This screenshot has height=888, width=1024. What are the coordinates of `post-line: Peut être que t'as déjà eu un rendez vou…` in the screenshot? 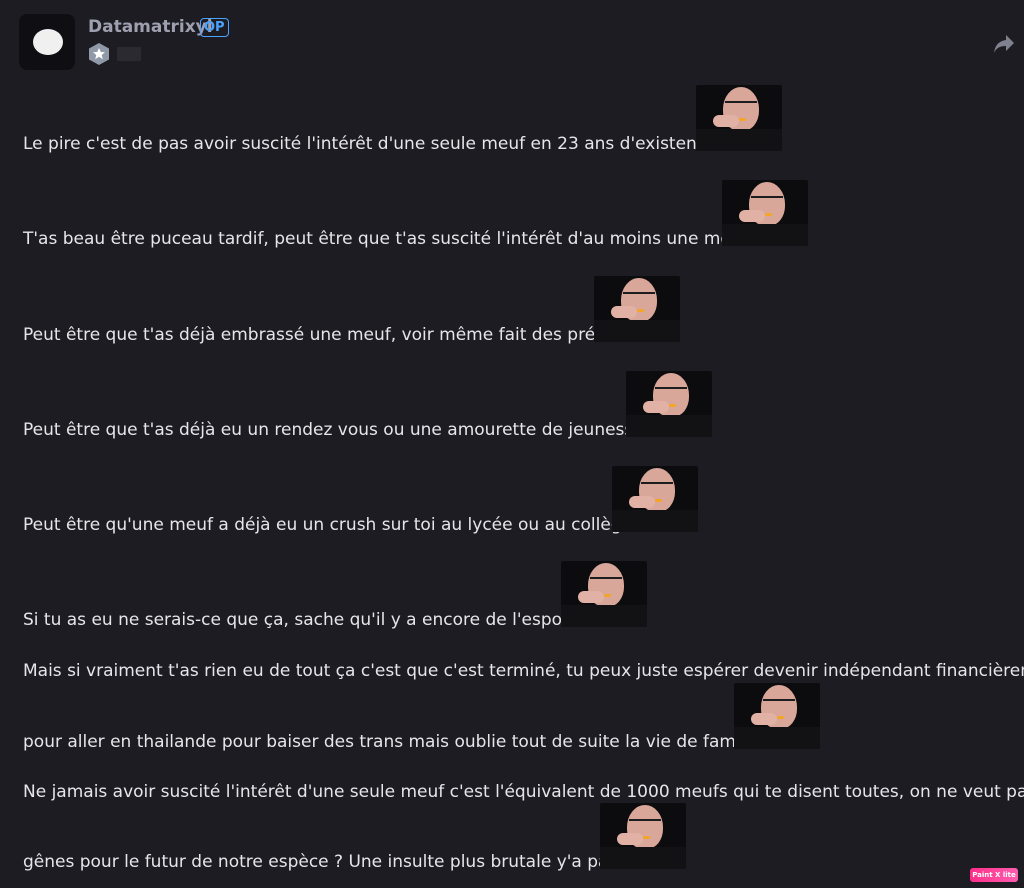 It's located at (333, 430).